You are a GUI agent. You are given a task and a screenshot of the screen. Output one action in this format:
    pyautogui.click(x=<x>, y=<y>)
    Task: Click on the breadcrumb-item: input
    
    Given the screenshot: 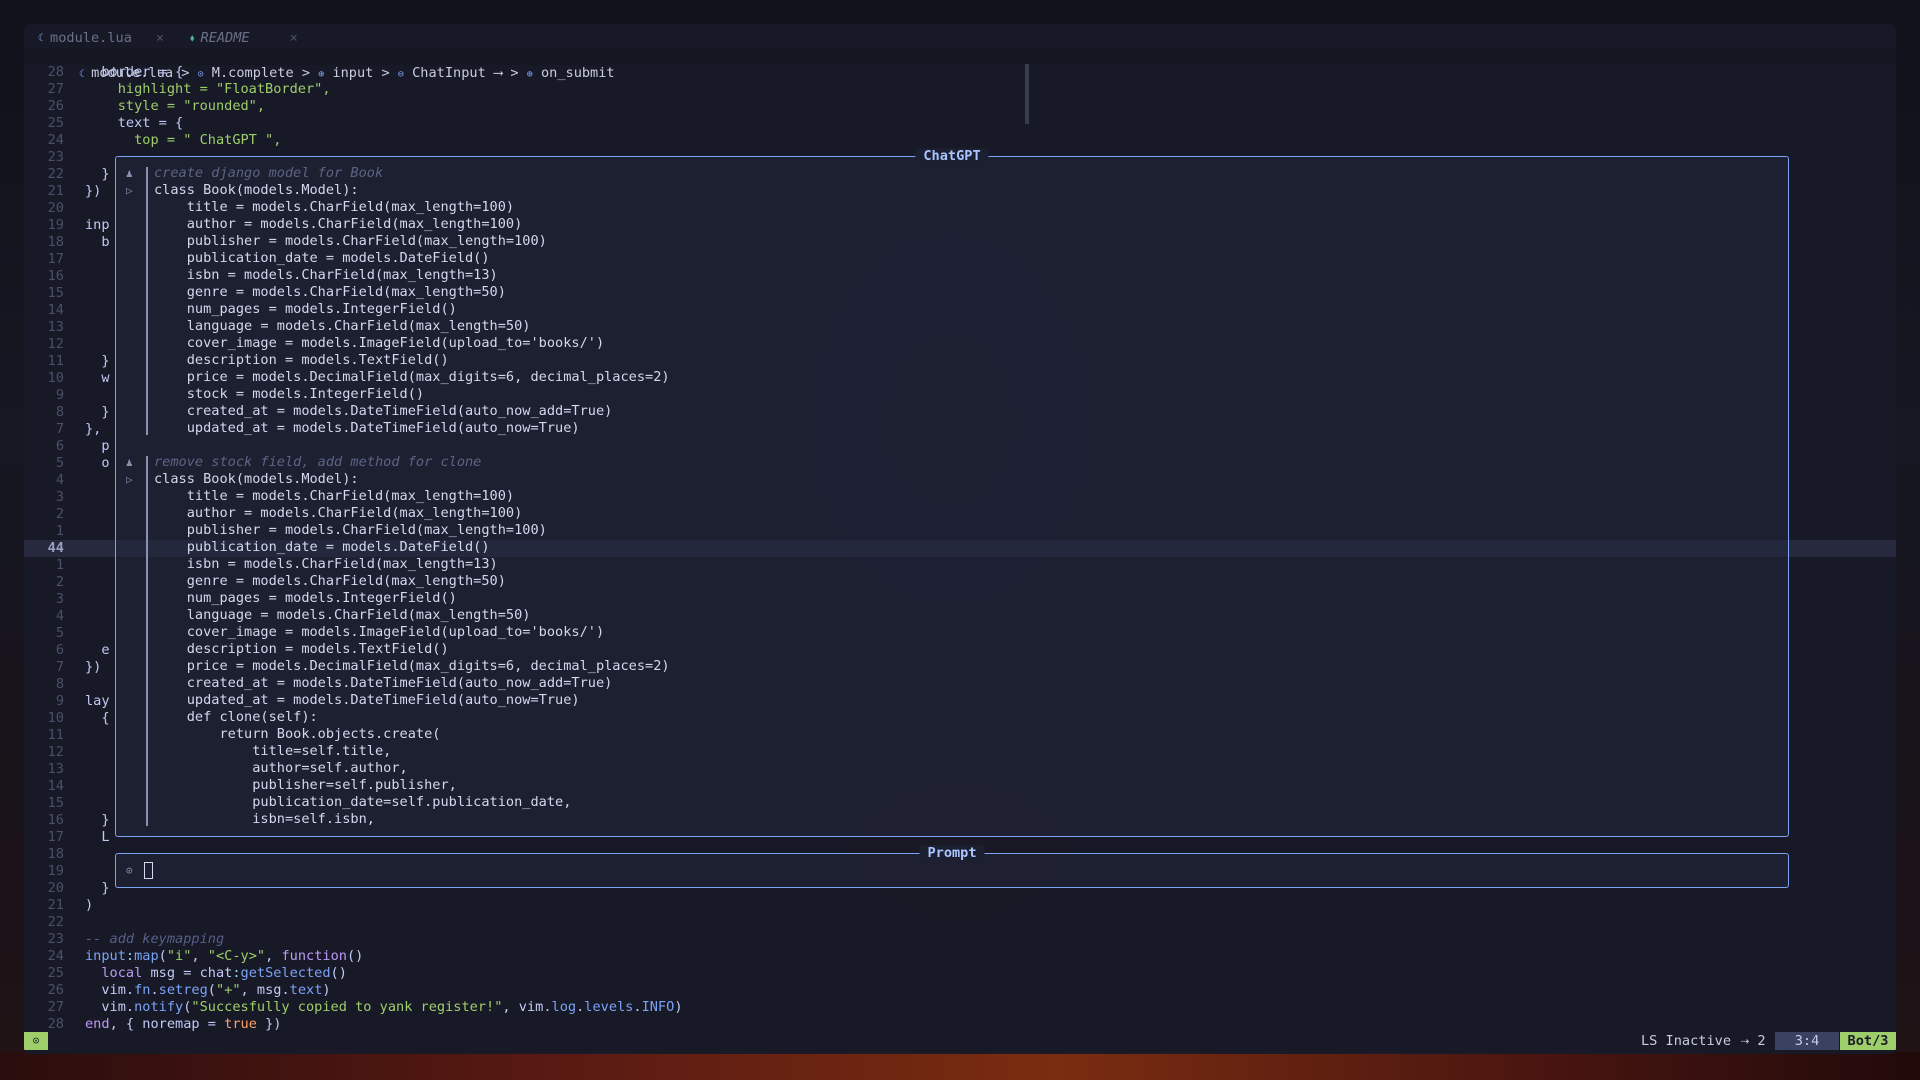 What is the action you would take?
    pyautogui.click(x=352, y=73)
    